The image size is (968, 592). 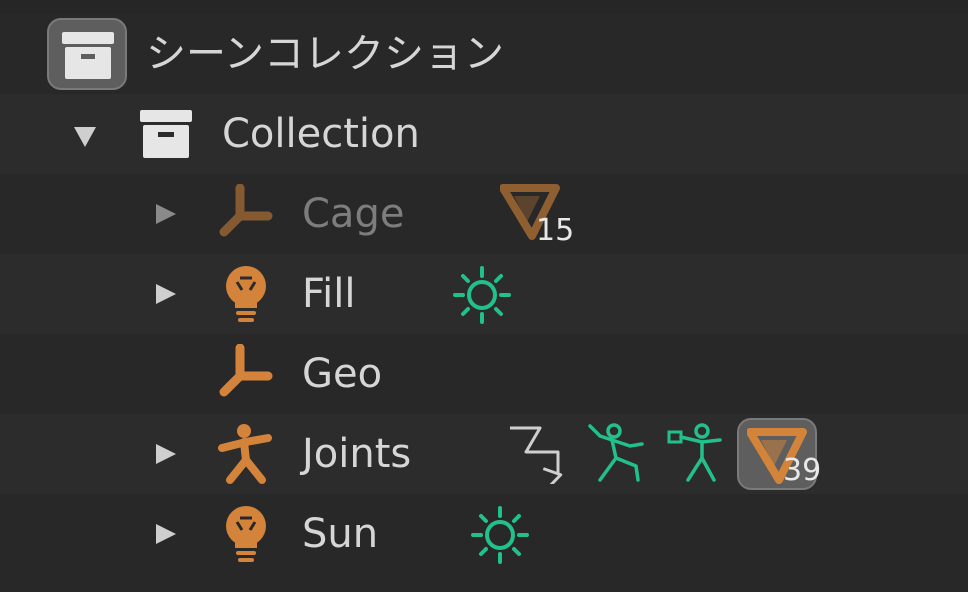 I want to click on object-name-fill: Fill, so click(x=328, y=294).